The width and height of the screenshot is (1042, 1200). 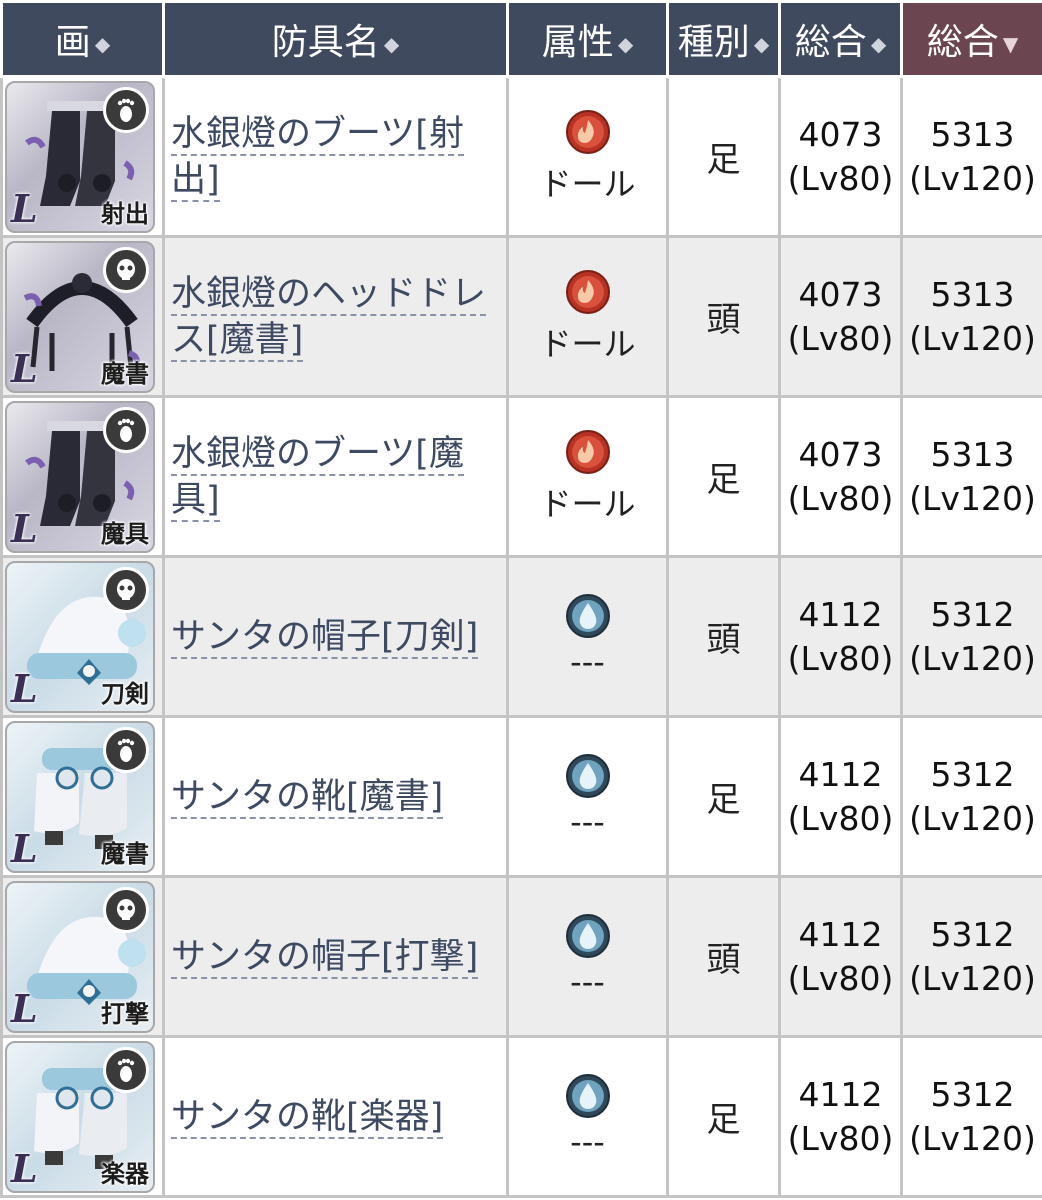 What do you see at coordinates (125, 1013) in the screenshot?
I see `weapon-tag: 打撃` at bounding box center [125, 1013].